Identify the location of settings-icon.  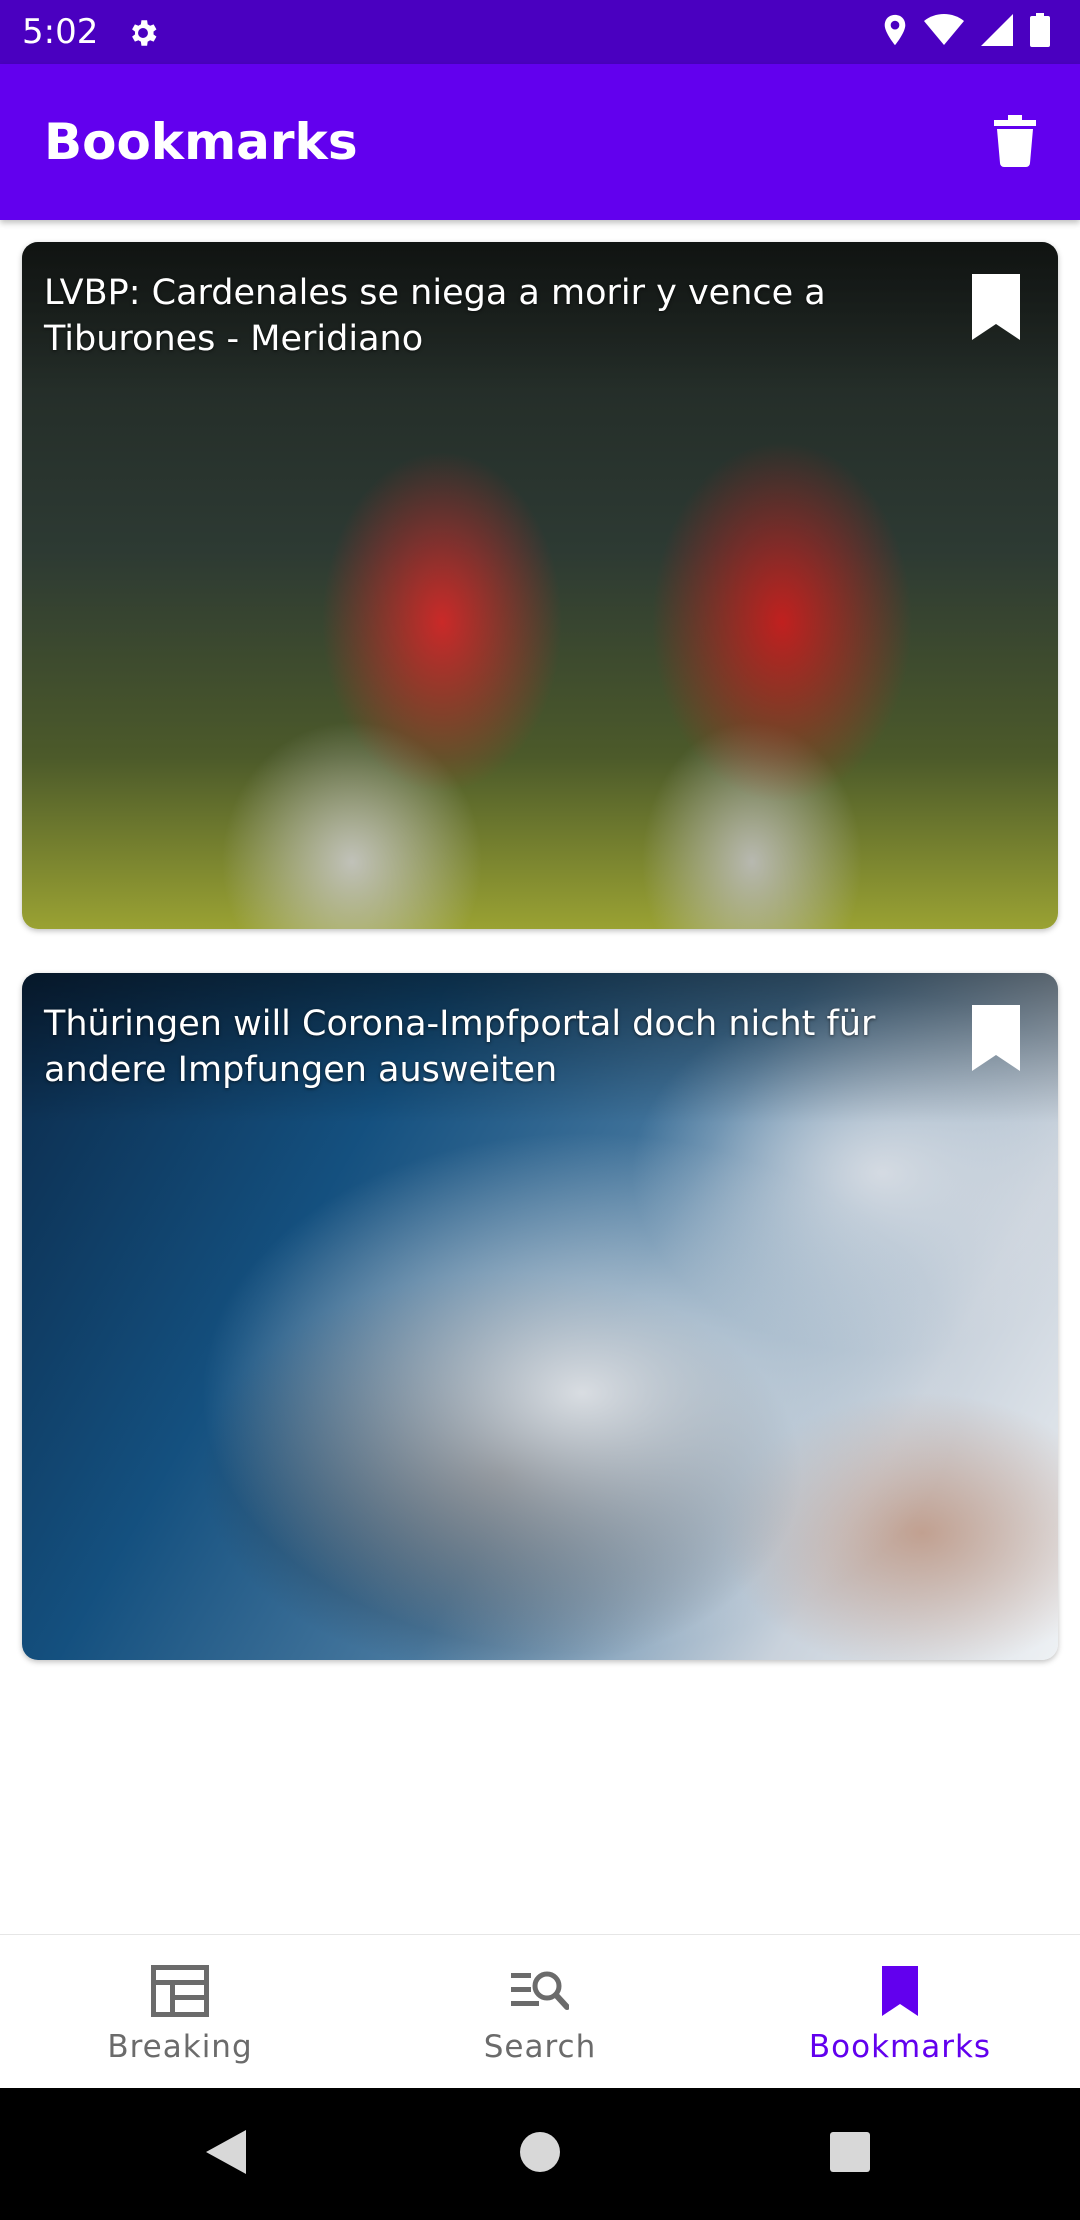
(143, 33).